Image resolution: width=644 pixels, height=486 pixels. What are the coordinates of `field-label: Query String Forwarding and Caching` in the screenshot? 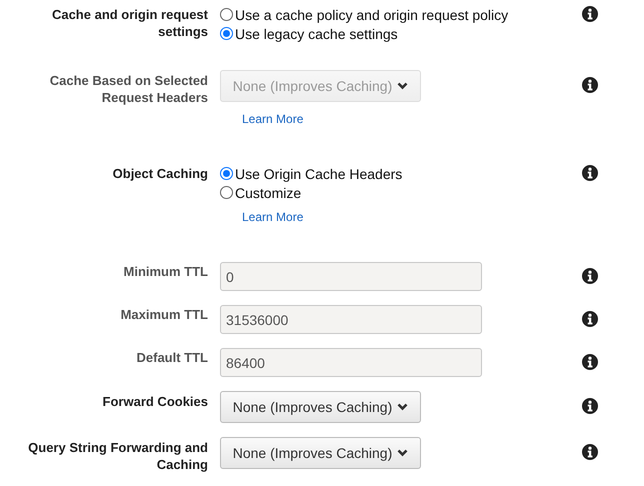 It's located at (117, 456).